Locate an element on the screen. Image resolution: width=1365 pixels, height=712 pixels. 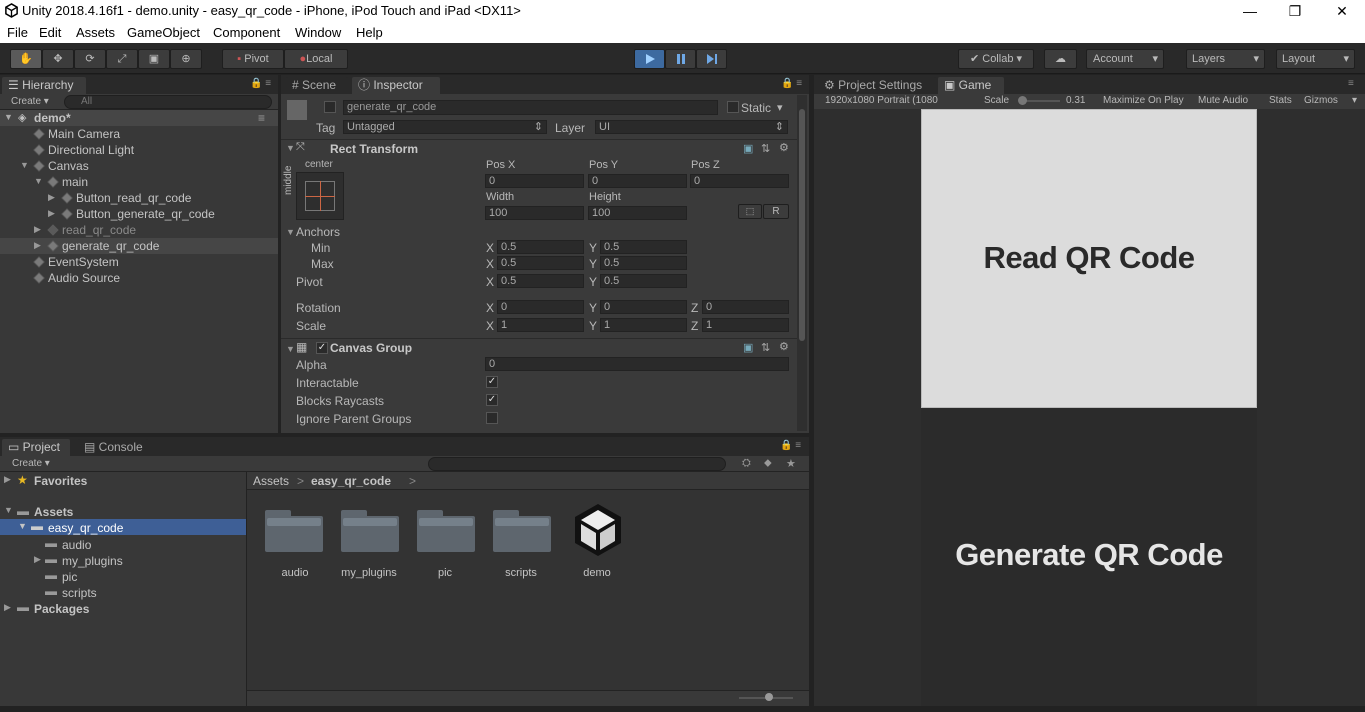
assets-item: Assets is located at coordinates (53, 512).